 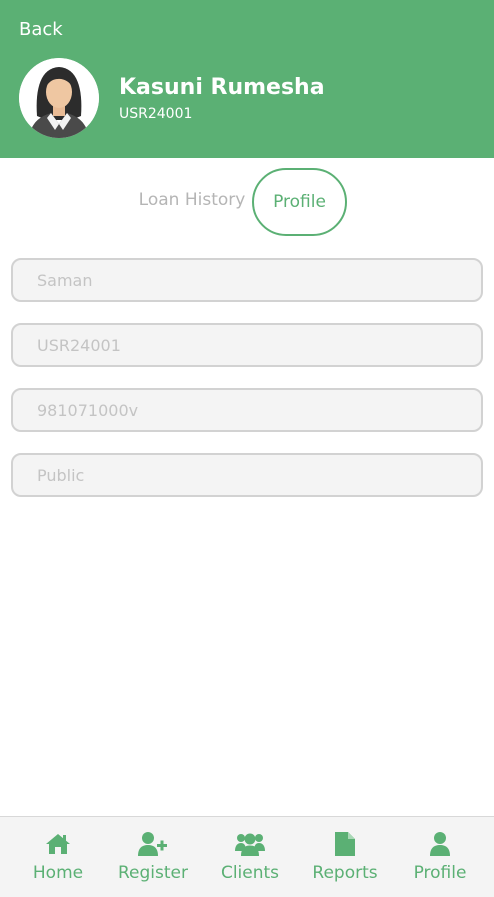 I want to click on tab-loan-history: Loan History, so click(x=192, y=200).